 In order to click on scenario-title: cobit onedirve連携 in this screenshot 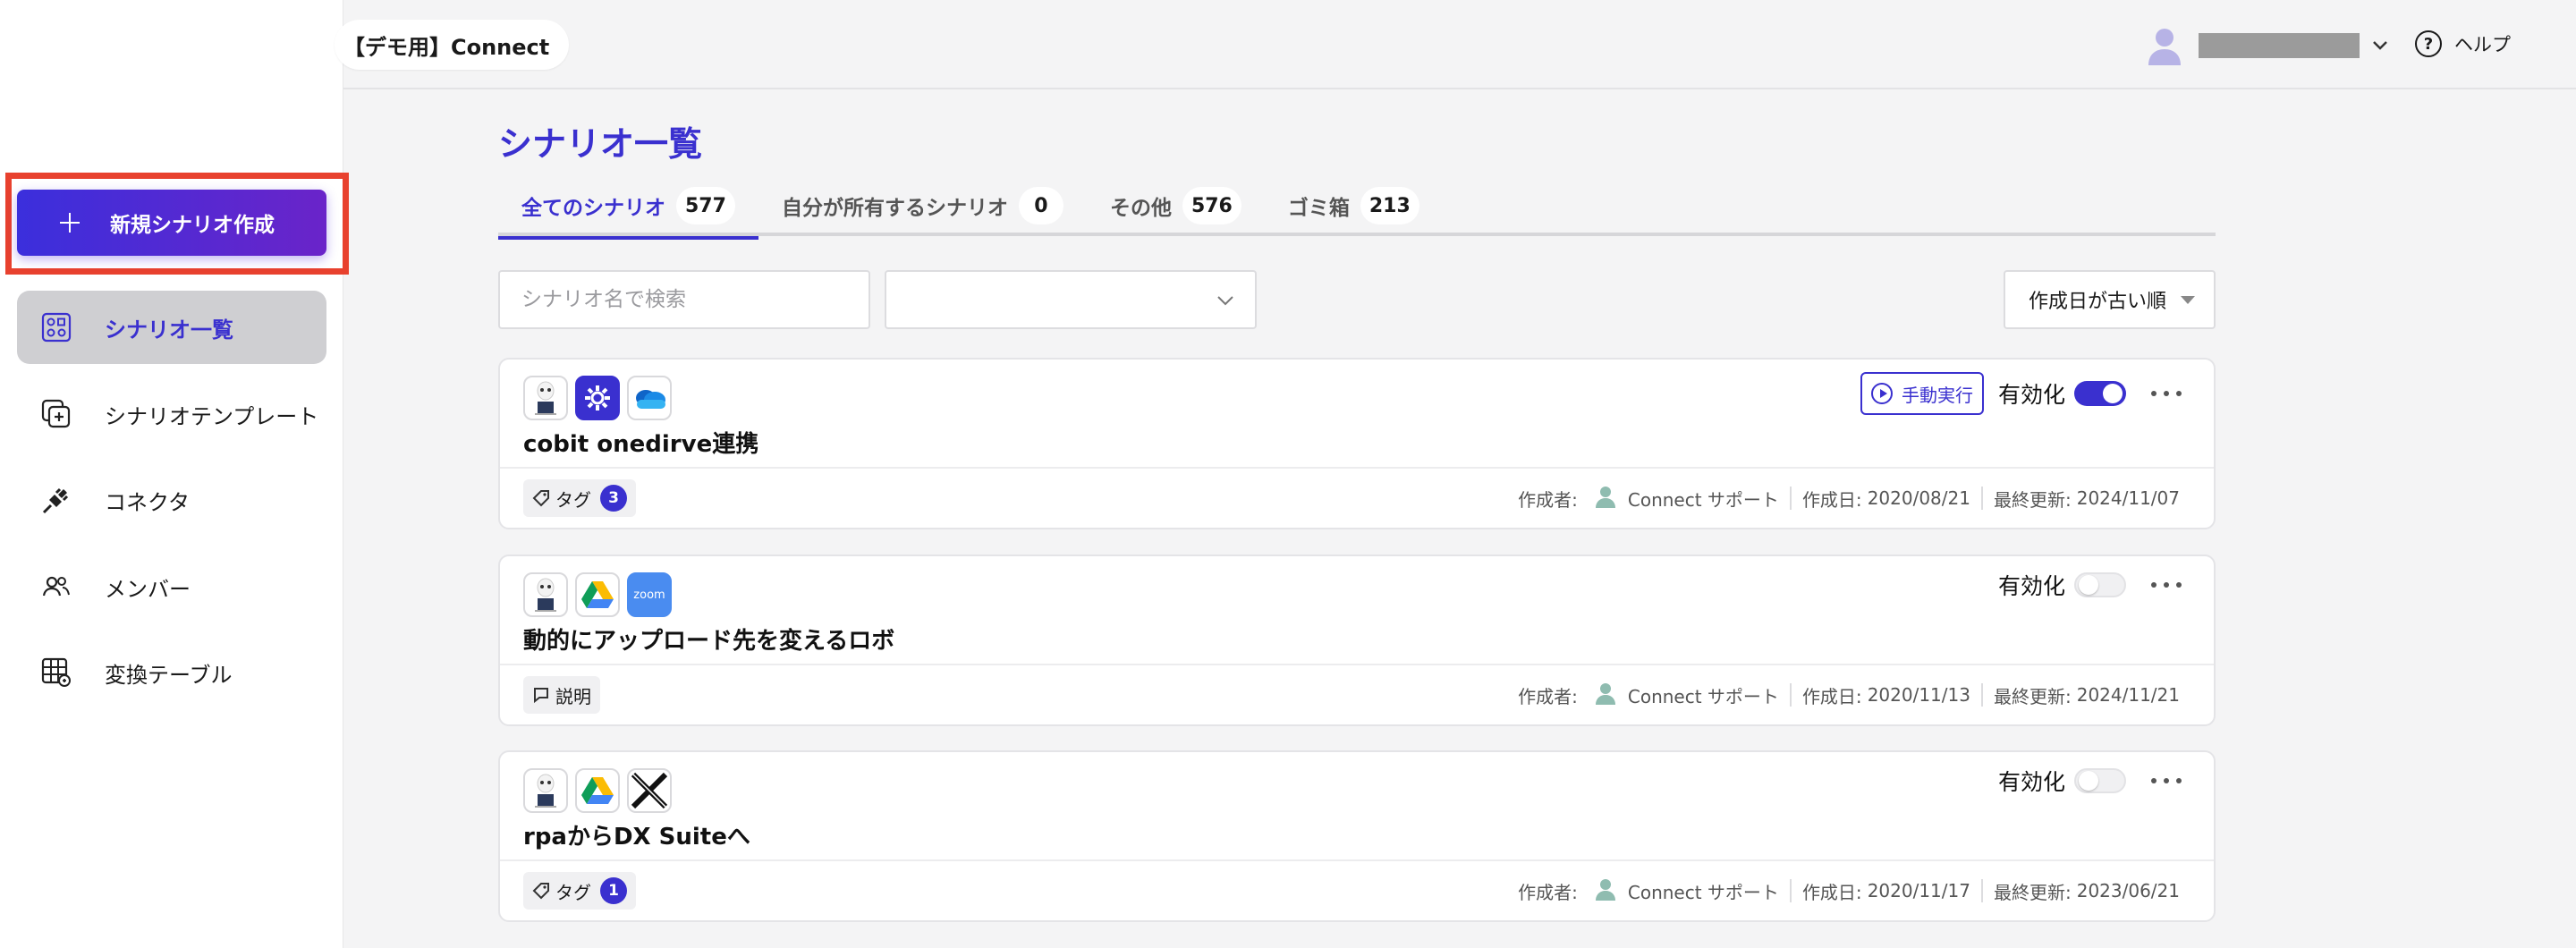, I will do `click(640, 442)`.